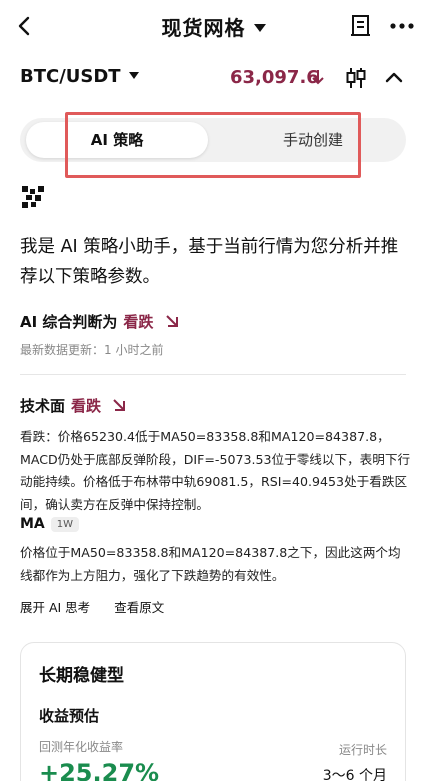  Describe the element at coordinates (69, 716) in the screenshot. I see `card-subtitle: 收益预估` at that location.